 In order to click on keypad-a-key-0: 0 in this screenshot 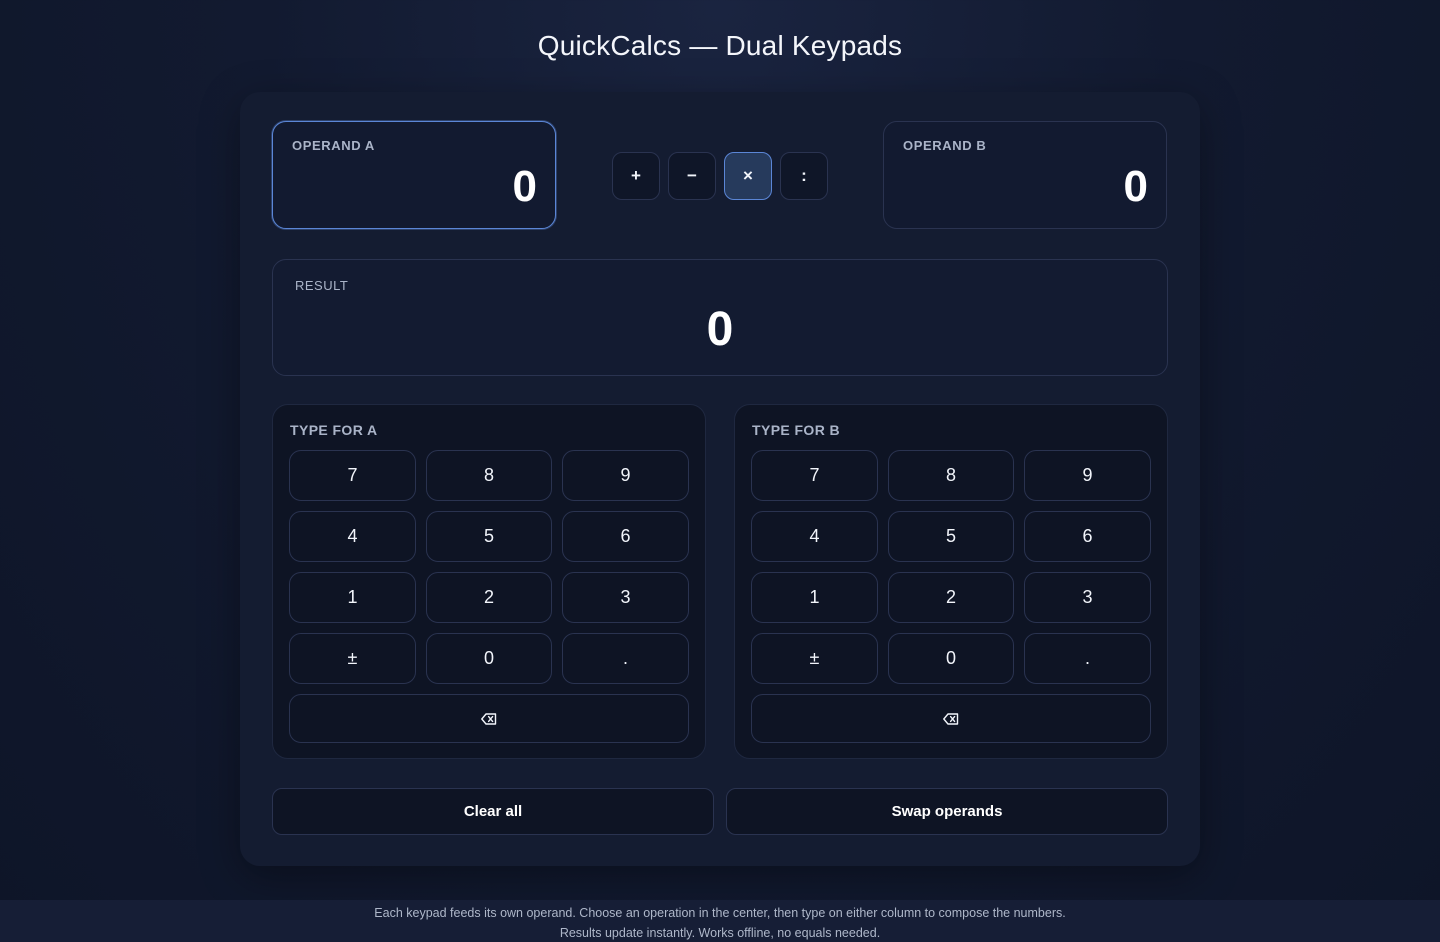, I will do `click(489, 658)`.